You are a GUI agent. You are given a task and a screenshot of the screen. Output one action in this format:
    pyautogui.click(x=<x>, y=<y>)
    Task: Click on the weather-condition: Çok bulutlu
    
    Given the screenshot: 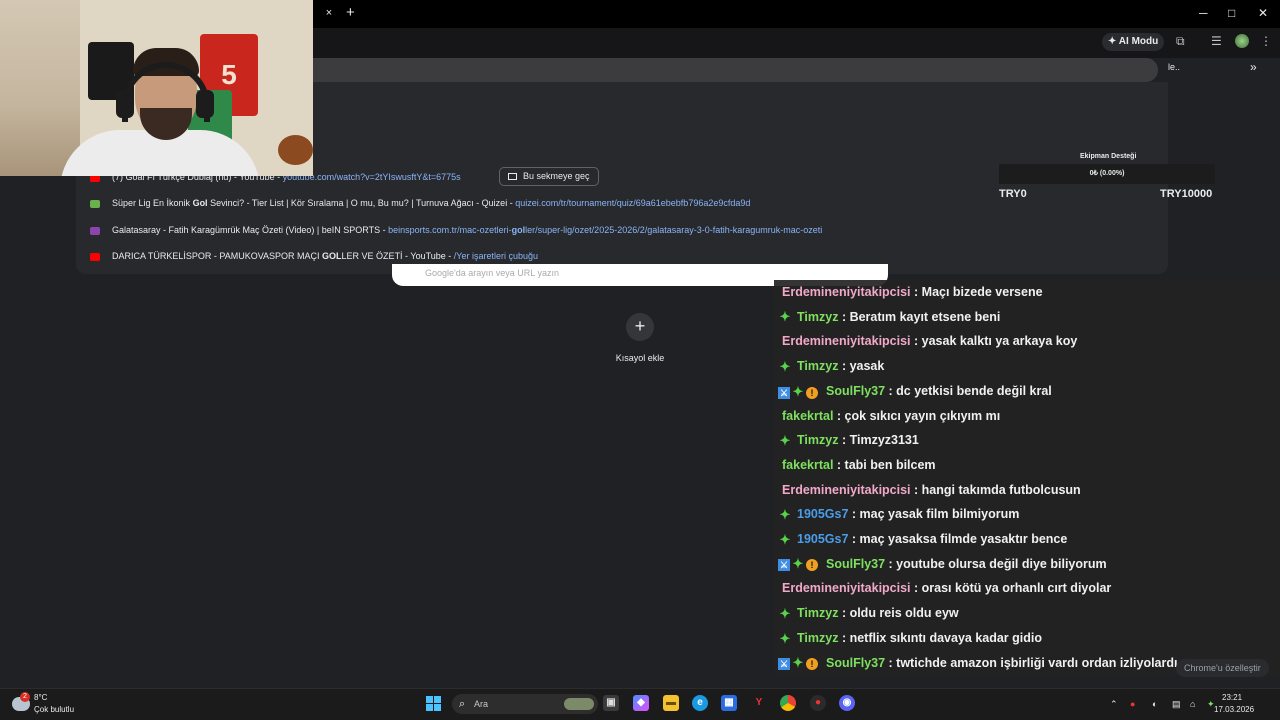 What is the action you would take?
    pyautogui.click(x=54, y=709)
    